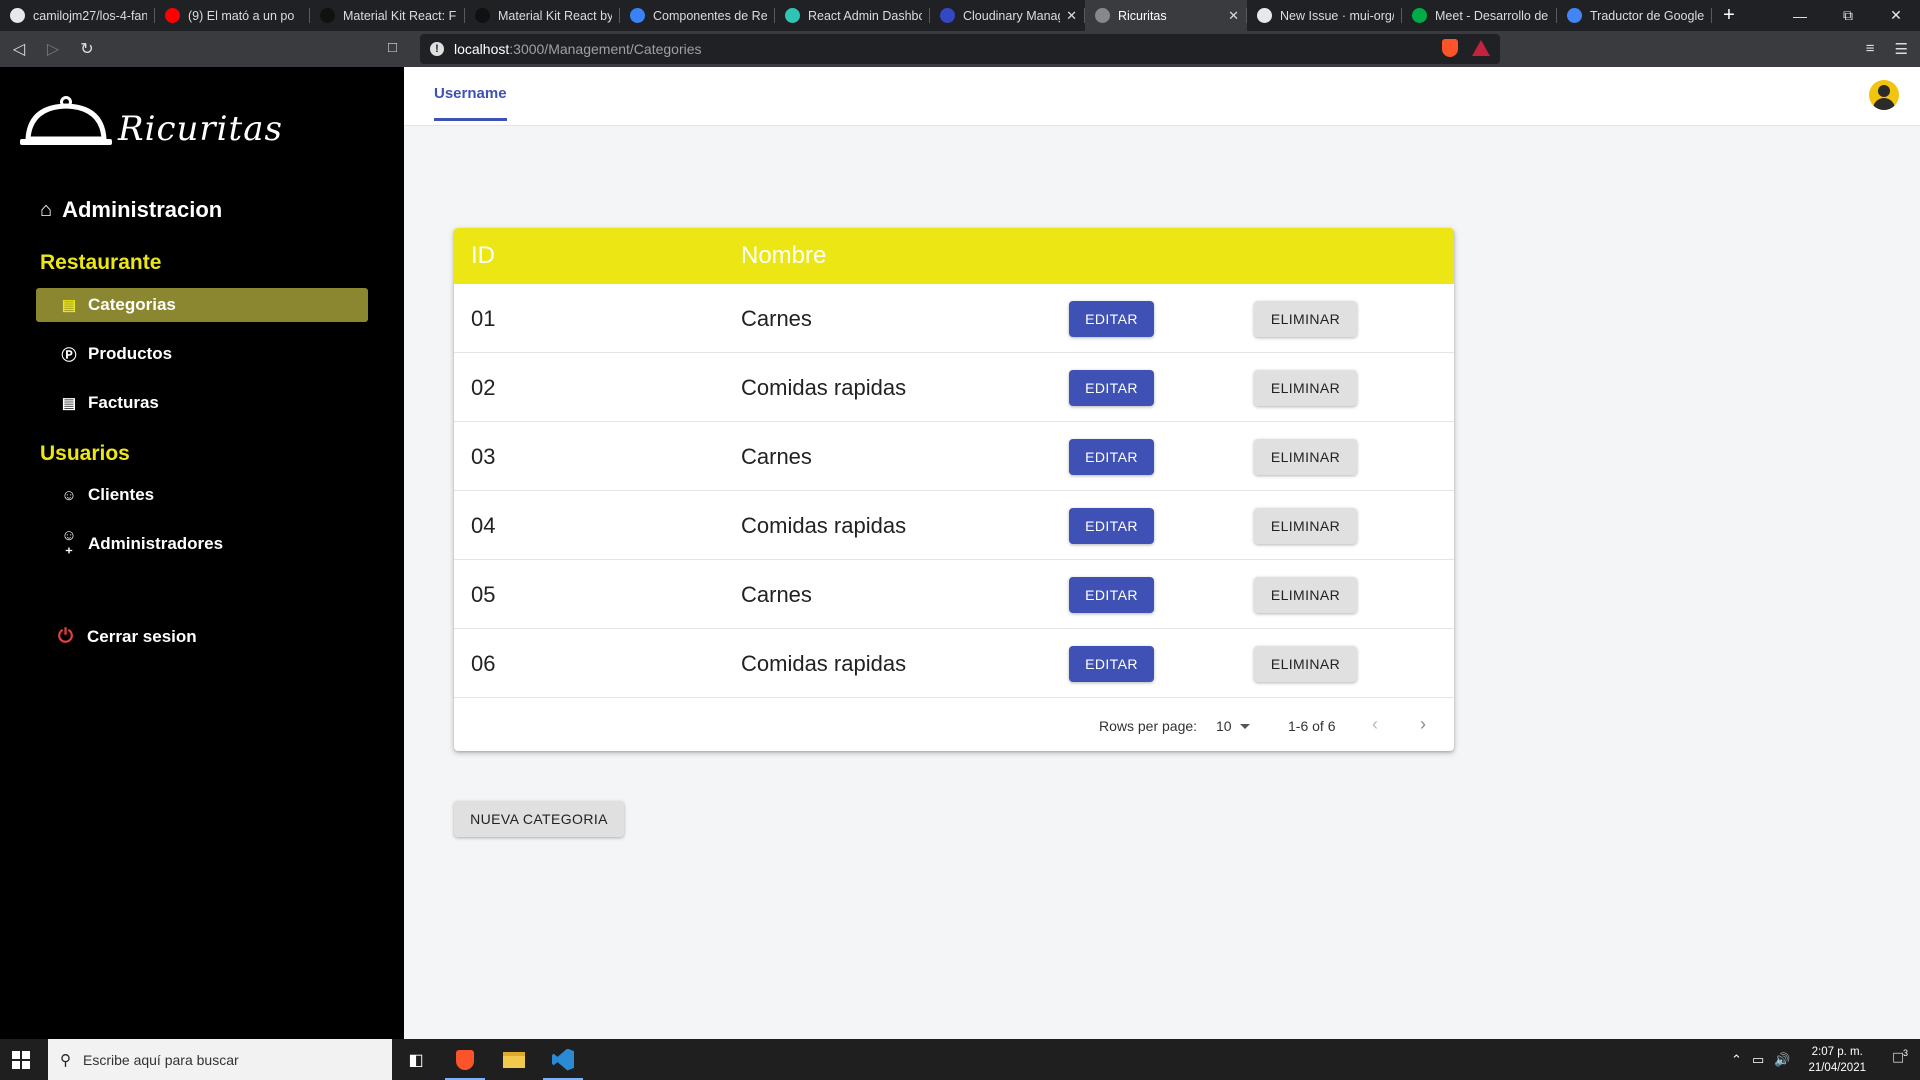  What do you see at coordinates (392, 47) in the screenshot?
I see `bookmark-icon: □` at bounding box center [392, 47].